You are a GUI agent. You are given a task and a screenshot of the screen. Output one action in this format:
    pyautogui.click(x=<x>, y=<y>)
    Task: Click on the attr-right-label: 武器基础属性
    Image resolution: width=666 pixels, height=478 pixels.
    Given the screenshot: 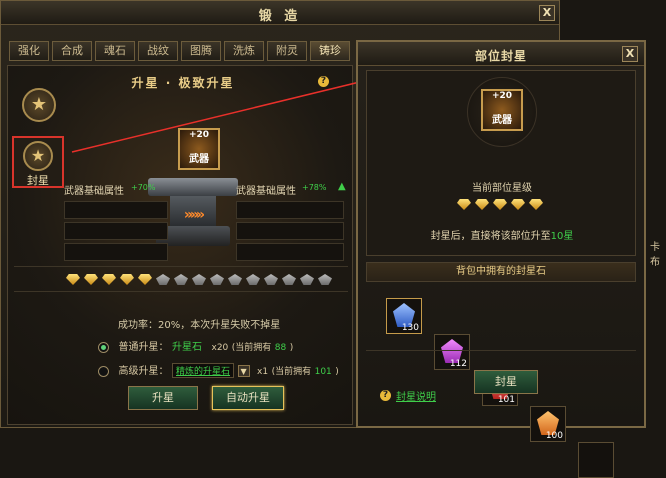 What is the action you would take?
    pyautogui.click(x=266, y=191)
    